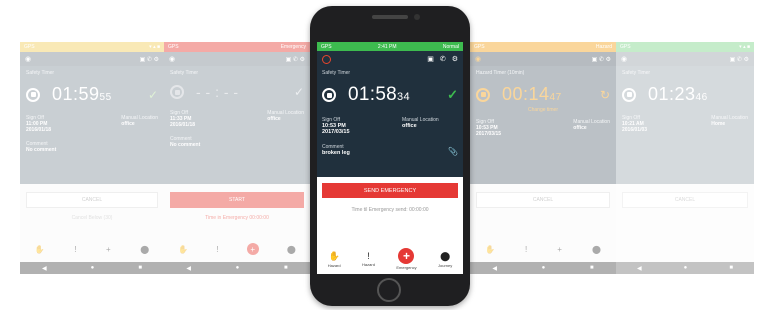 Image resolution: width=771 pixels, height=310 pixels. Describe the element at coordinates (237, 200) in the screenshot. I see `start-button: START` at that location.